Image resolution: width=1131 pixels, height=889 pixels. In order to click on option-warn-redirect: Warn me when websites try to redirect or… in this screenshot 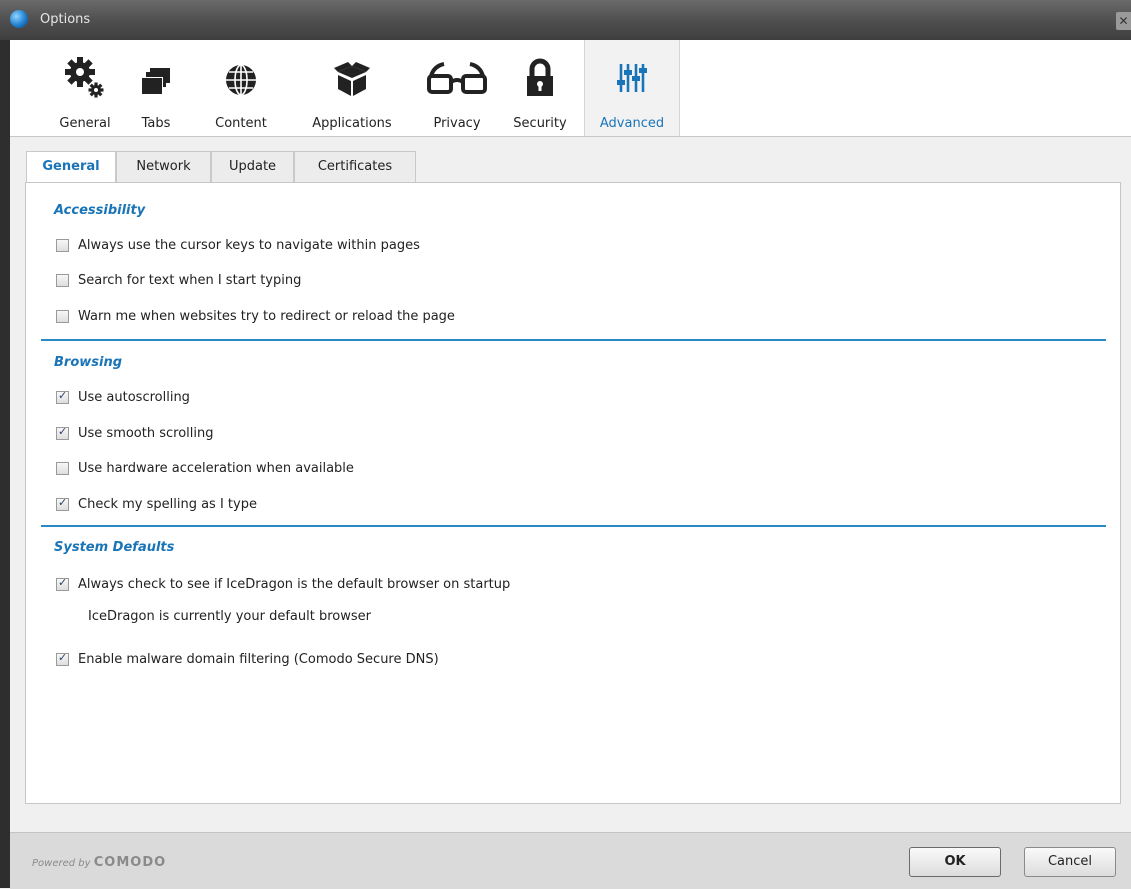, I will do `click(255, 316)`.